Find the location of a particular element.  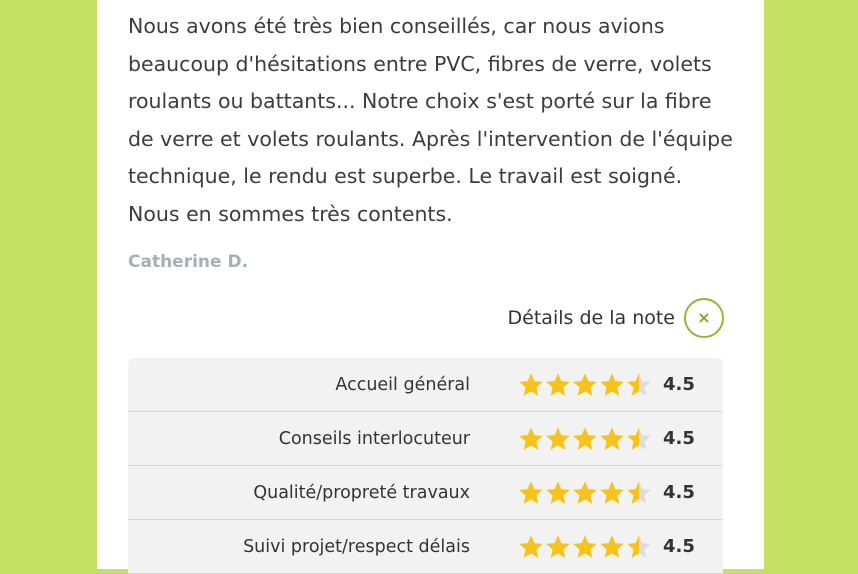

rating-details-label: Détails de la note is located at coordinates (591, 318).